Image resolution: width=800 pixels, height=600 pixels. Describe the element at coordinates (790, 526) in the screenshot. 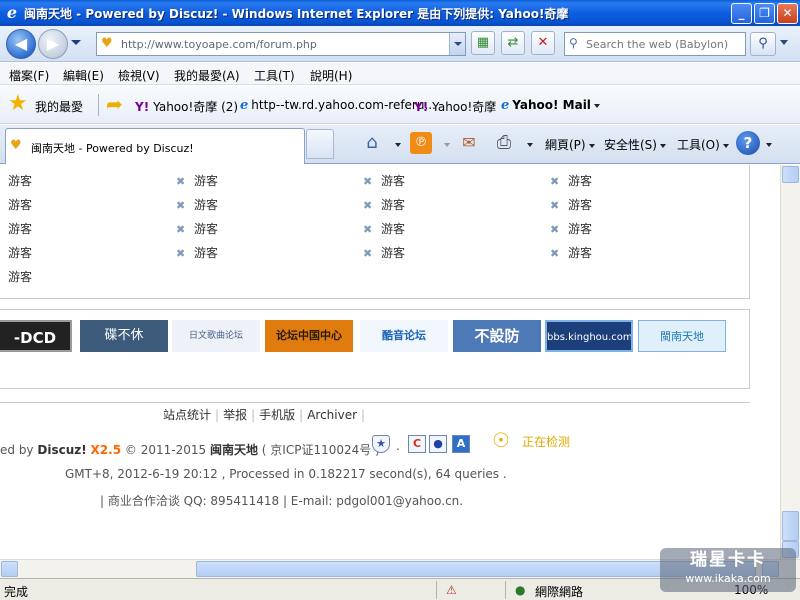

I see `vertical-scroll-thumb` at that location.